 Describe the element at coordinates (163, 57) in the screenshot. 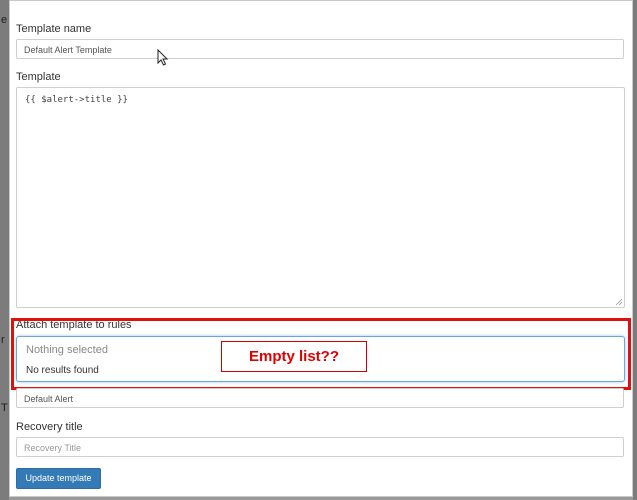

I see `mouse-cursor-icon` at that location.